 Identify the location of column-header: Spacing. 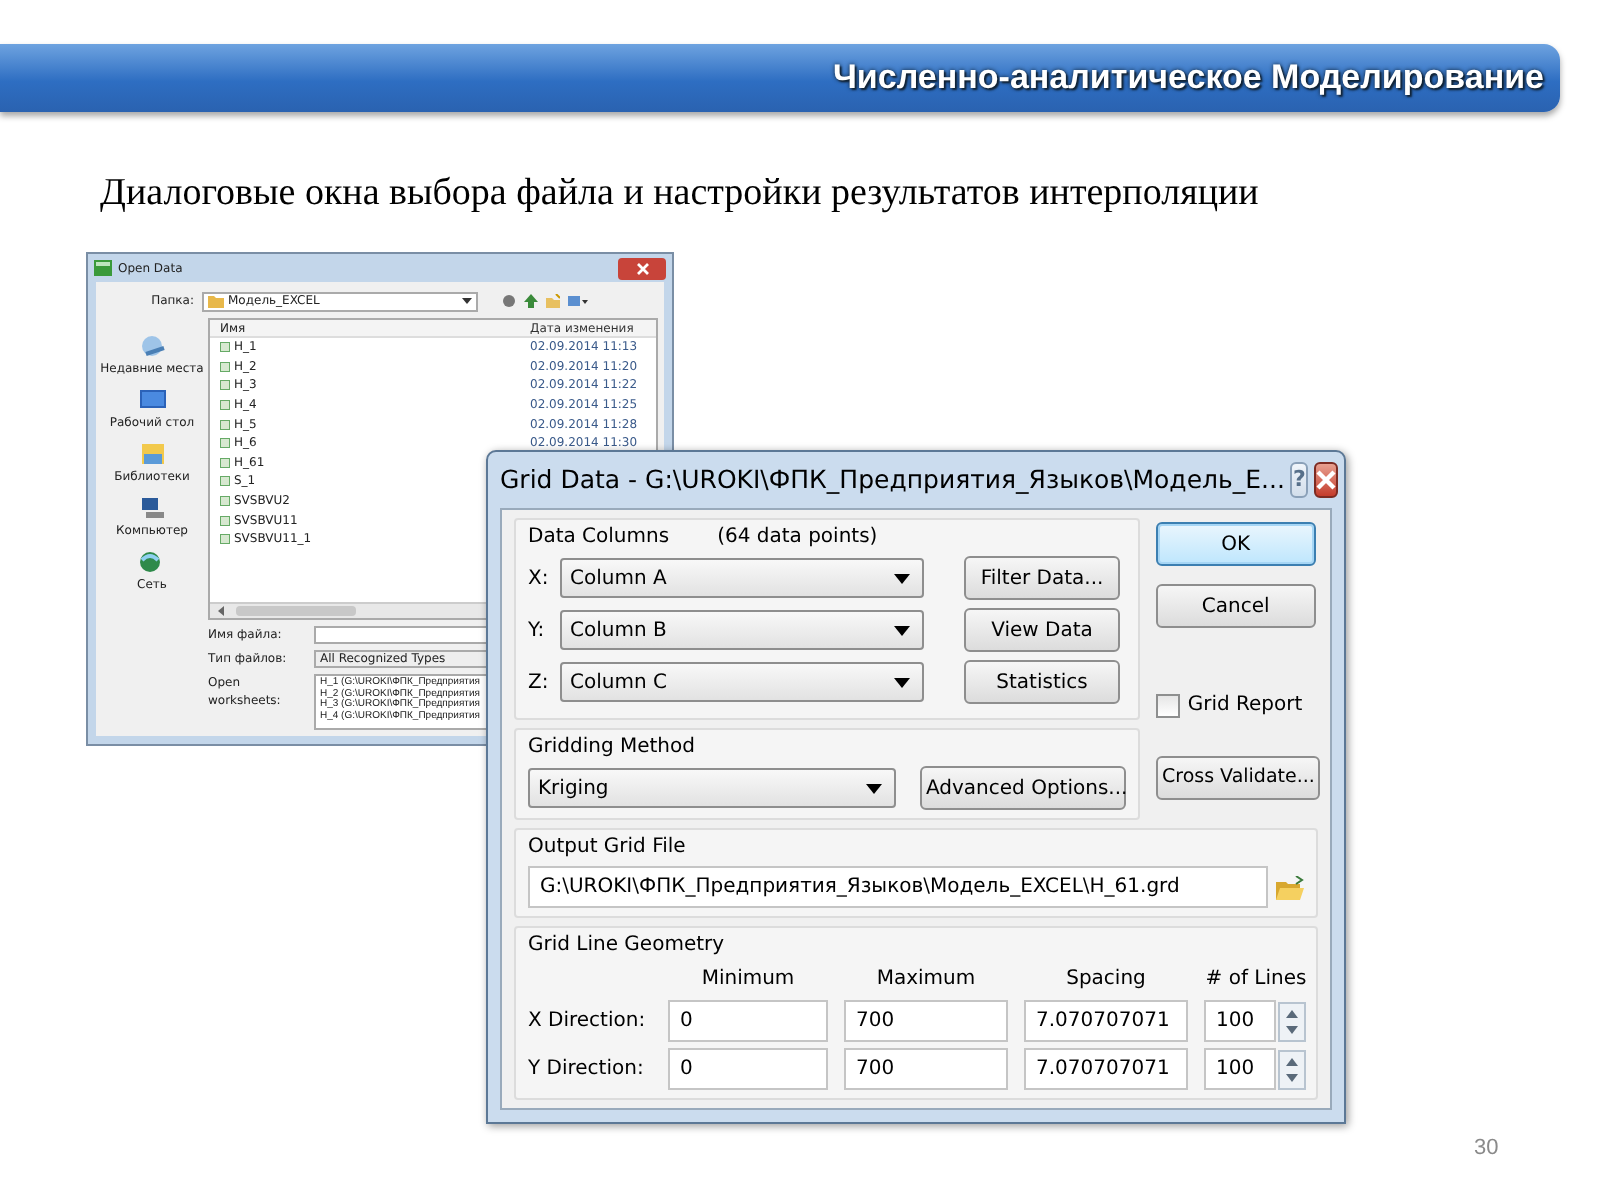
(1106, 980).